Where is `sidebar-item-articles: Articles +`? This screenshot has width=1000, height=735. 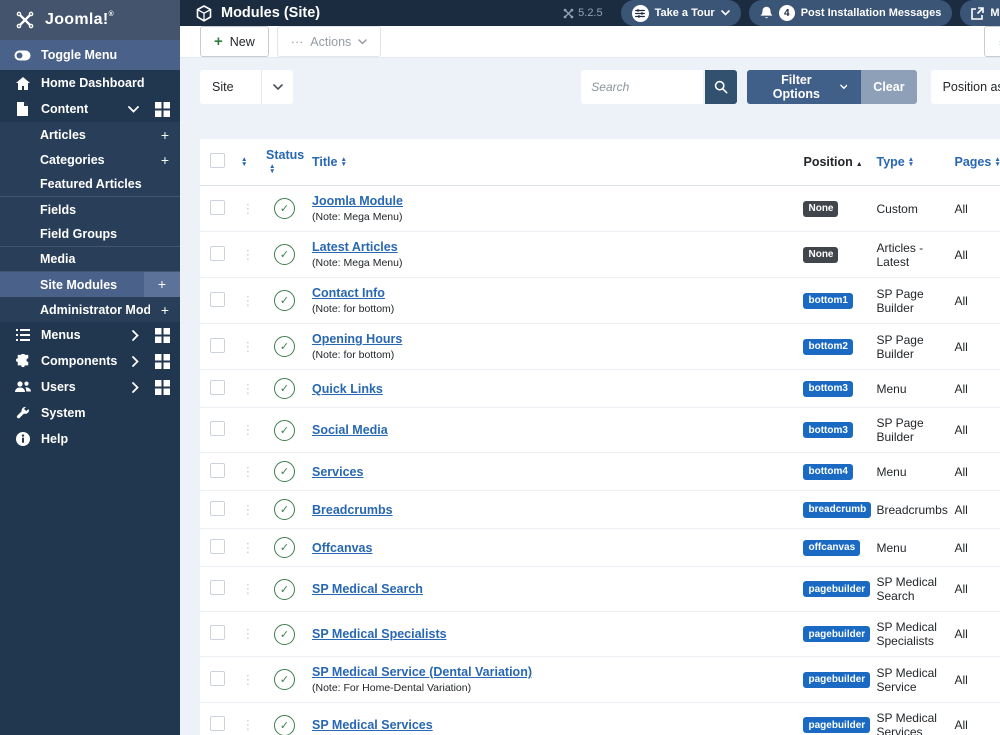
sidebar-item-articles: Articles + is located at coordinates (90, 134).